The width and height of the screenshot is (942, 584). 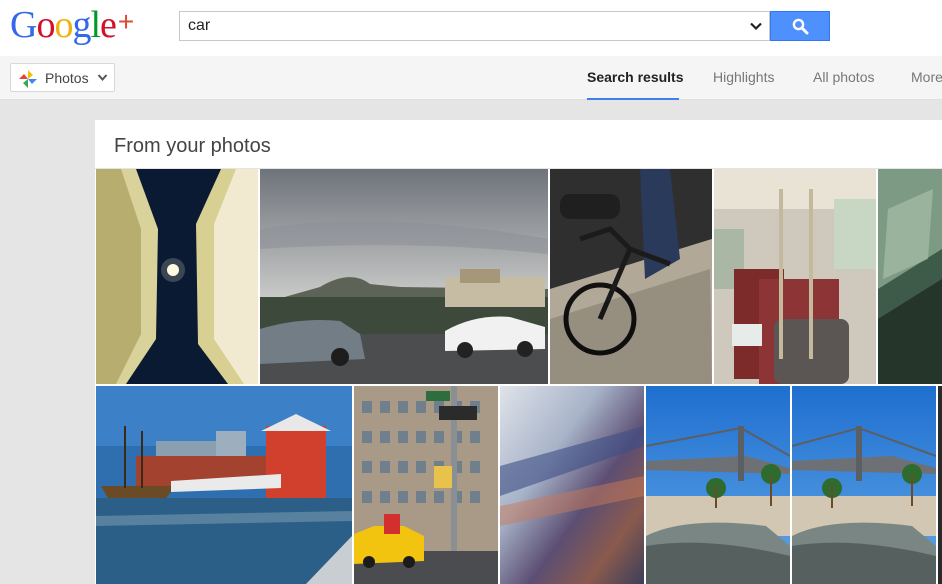 What do you see at coordinates (572, 485) in the screenshot?
I see `motion-blur-photo` at bounding box center [572, 485].